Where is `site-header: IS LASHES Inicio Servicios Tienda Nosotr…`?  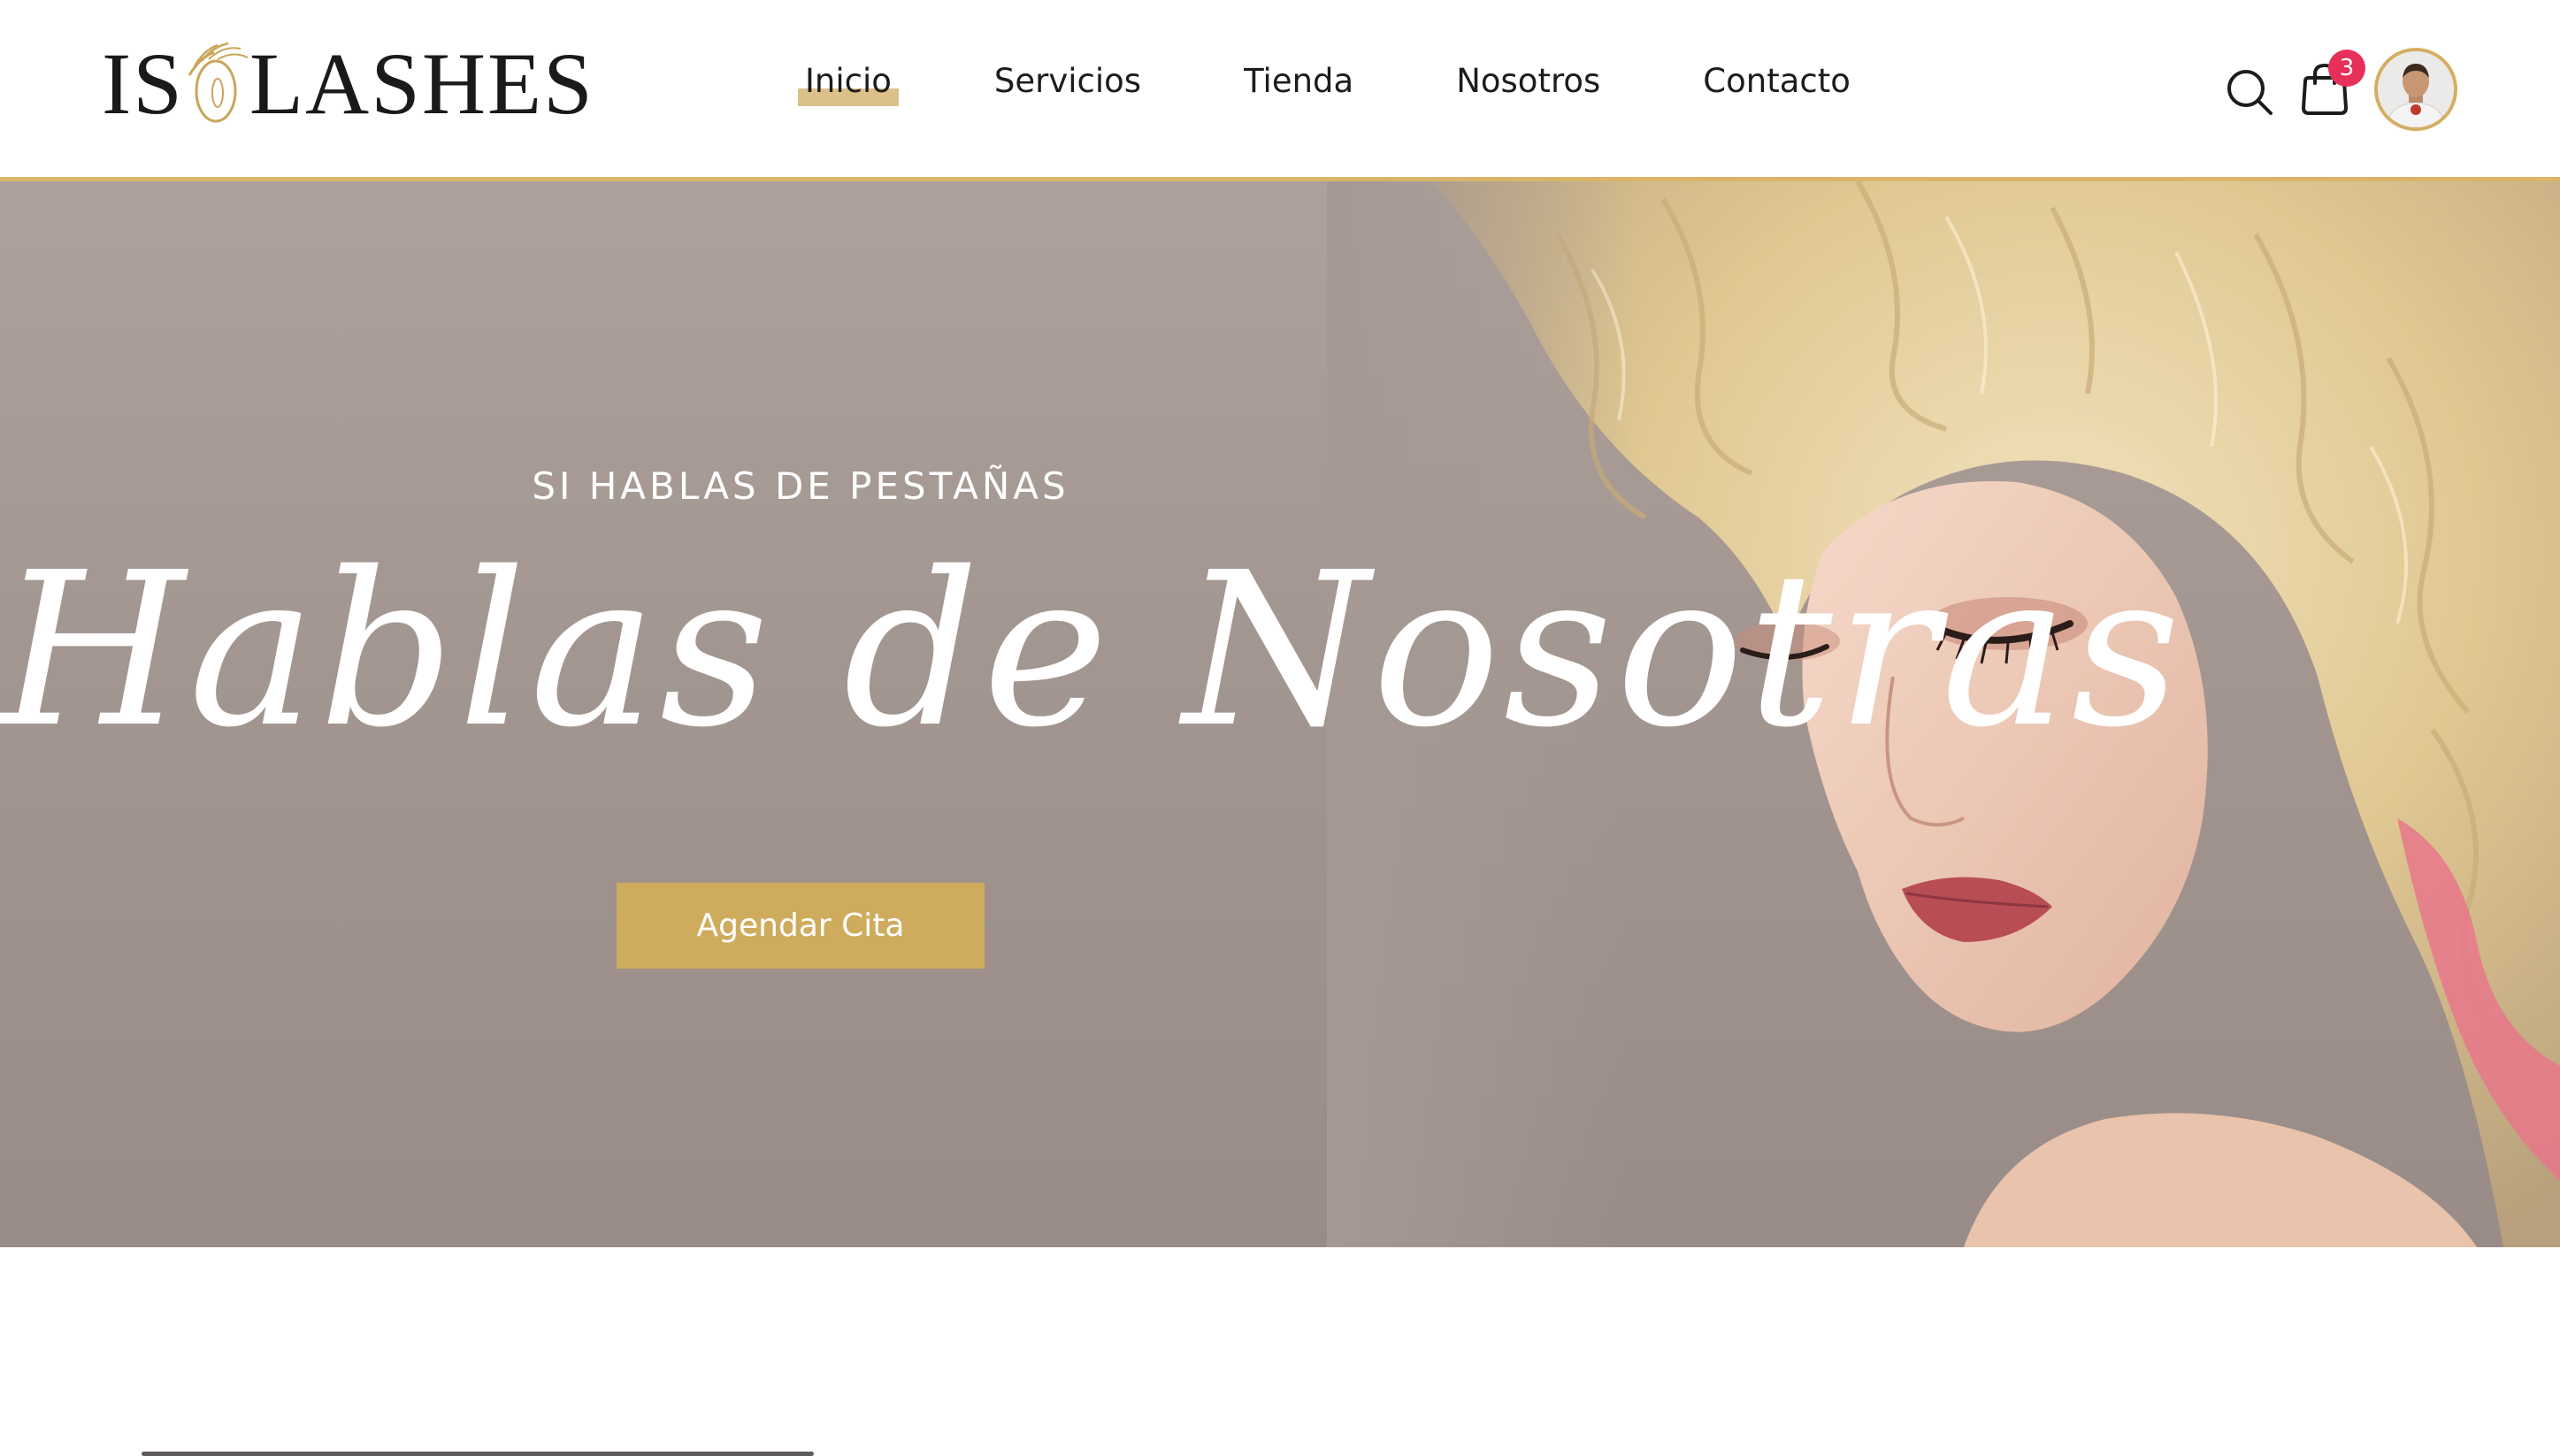
site-header: IS LASHES Inicio Servicios Tienda Nosotr… is located at coordinates (1280, 90).